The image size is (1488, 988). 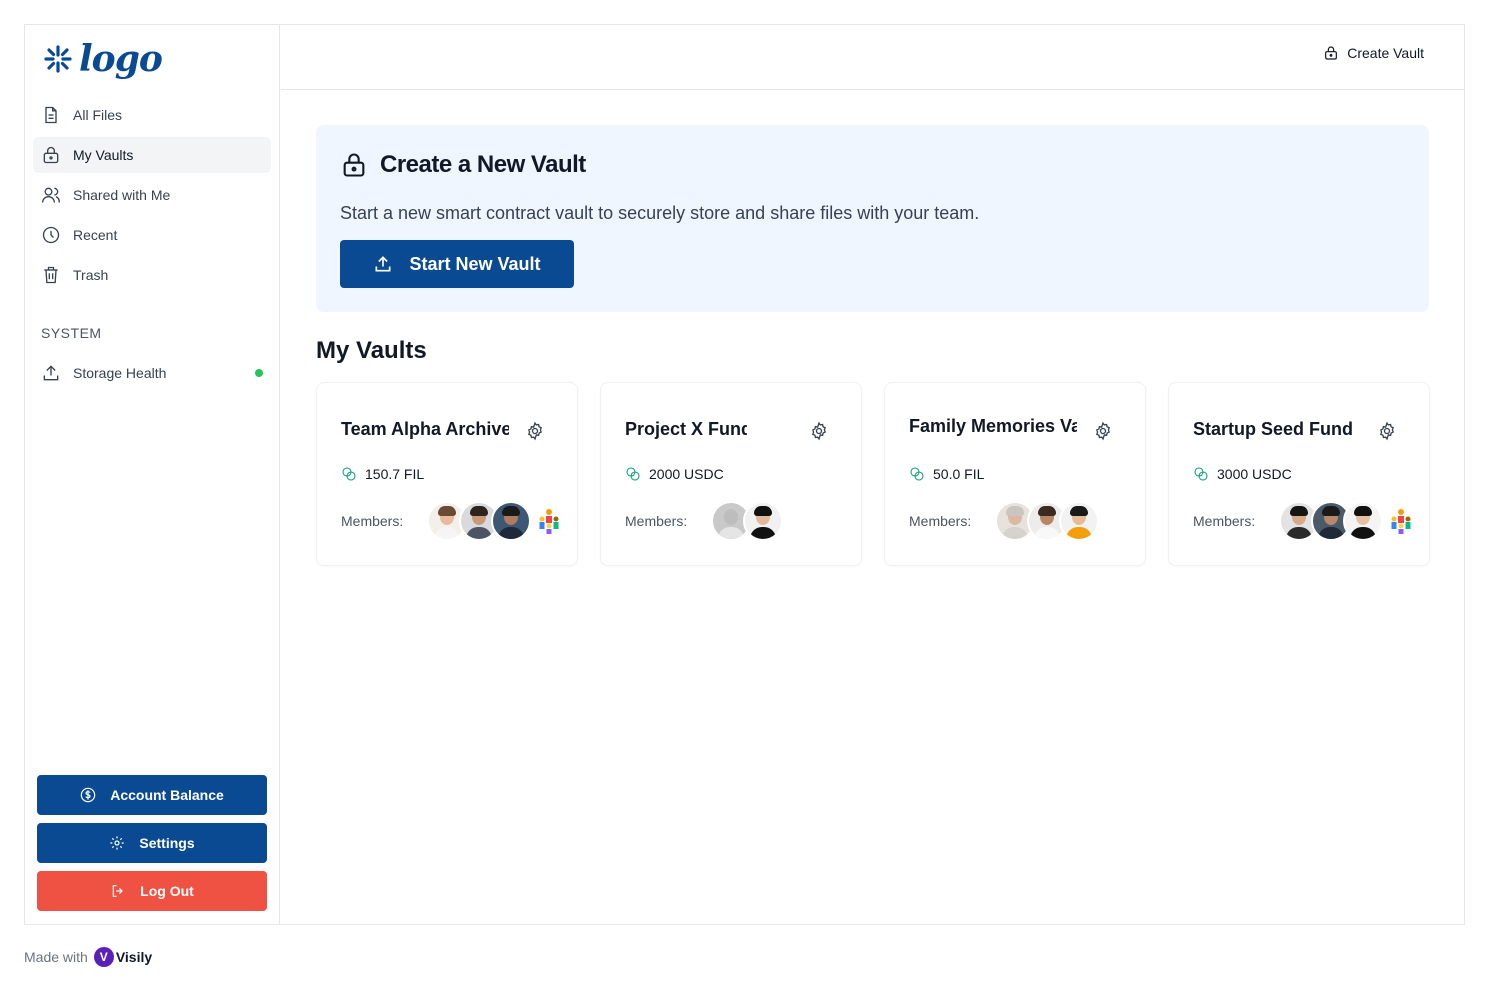 I want to click on start-new-vault-label: Start New Vault, so click(x=475, y=263).